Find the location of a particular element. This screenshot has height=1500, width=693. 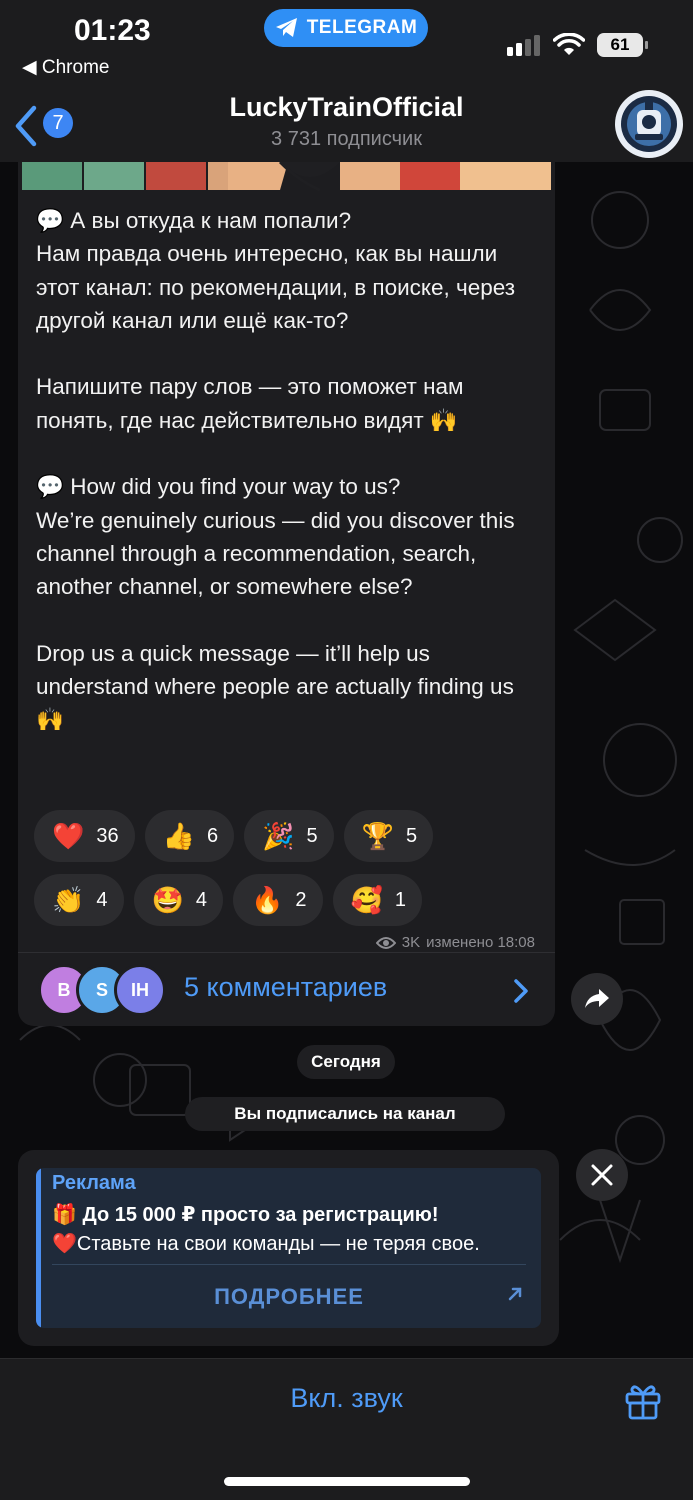

back-to-app-link: ◀ Chrome is located at coordinates (65, 67).